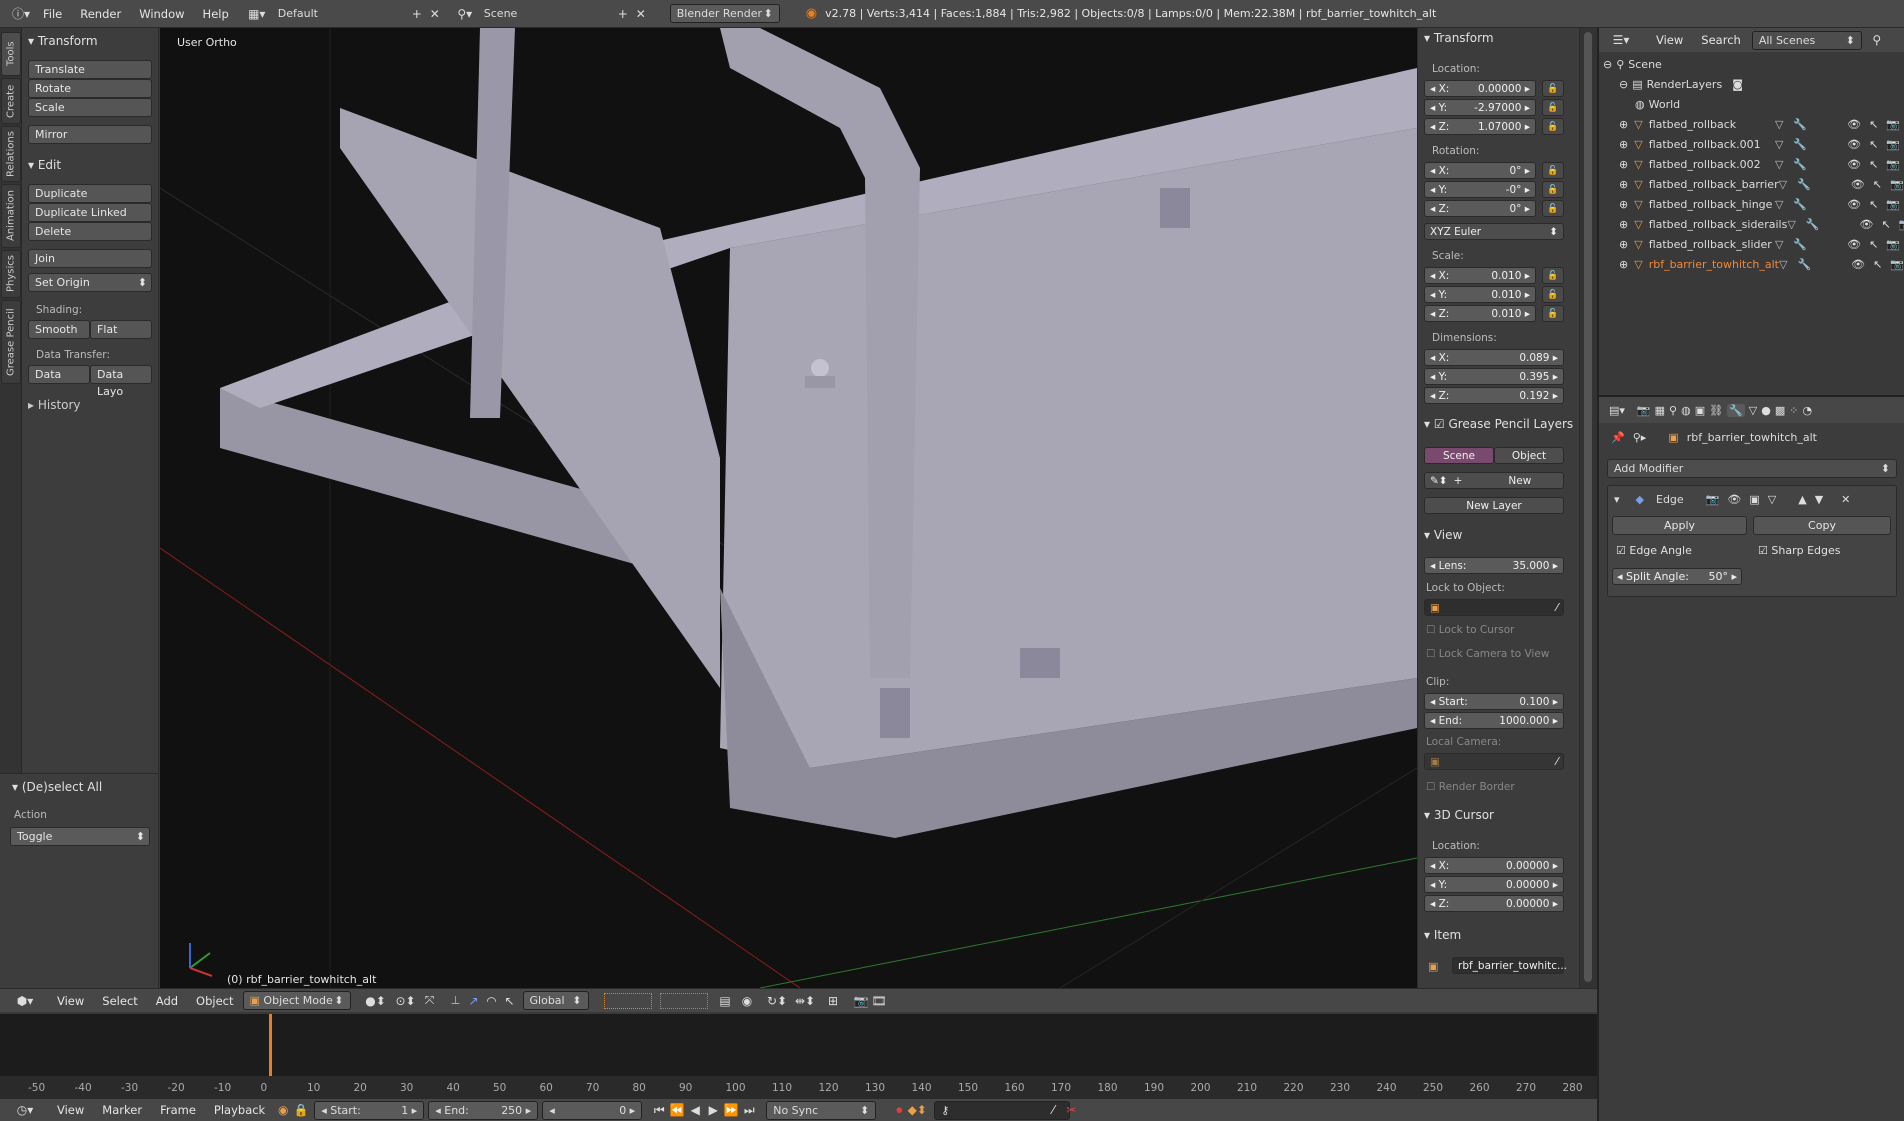 The height and width of the screenshot is (1121, 1904). Describe the element at coordinates (592, 1110) in the screenshot. I see `current-frame-field: ◂ 0 ▸` at that location.